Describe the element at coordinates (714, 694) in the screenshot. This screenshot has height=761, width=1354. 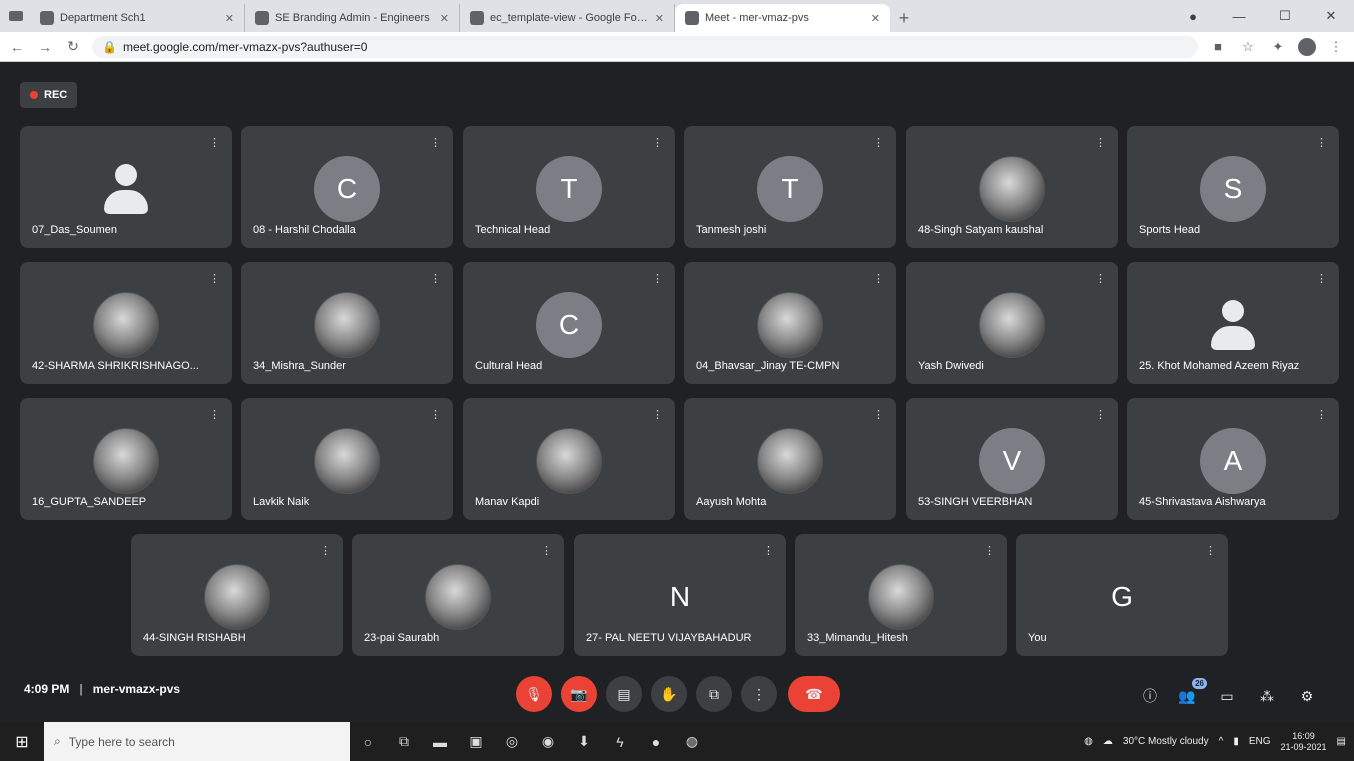
I see `present-screen-button: ⧉` at that location.